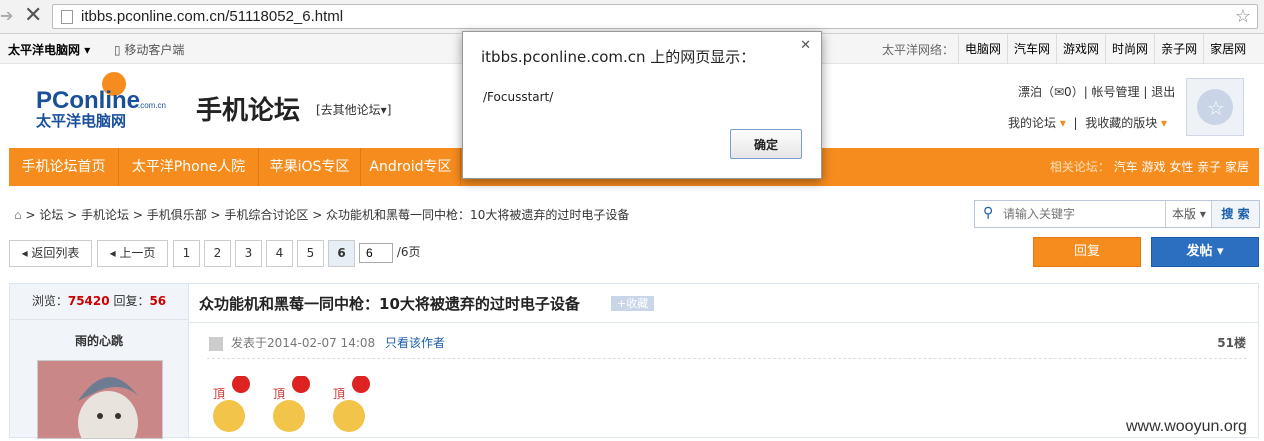 This screenshot has width=1264, height=441. Describe the element at coordinates (766, 144) in the screenshot. I see `ok-button: 确定` at that location.